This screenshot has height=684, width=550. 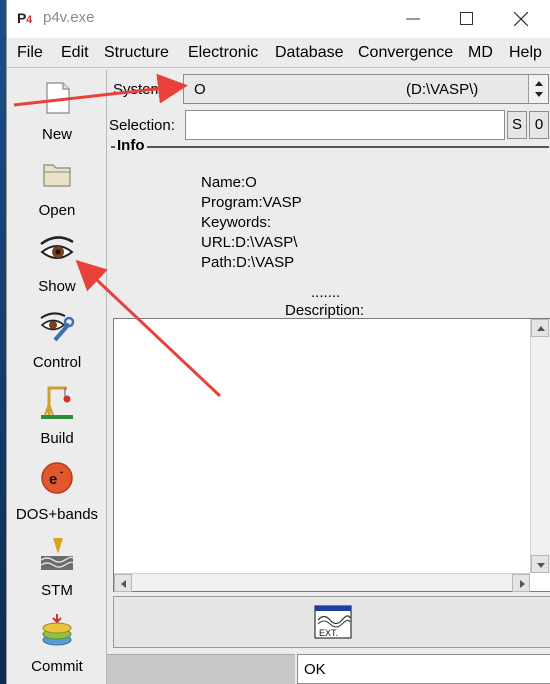 I want to click on system-select: O (D:\VASP\), so click(x=366, y=89).